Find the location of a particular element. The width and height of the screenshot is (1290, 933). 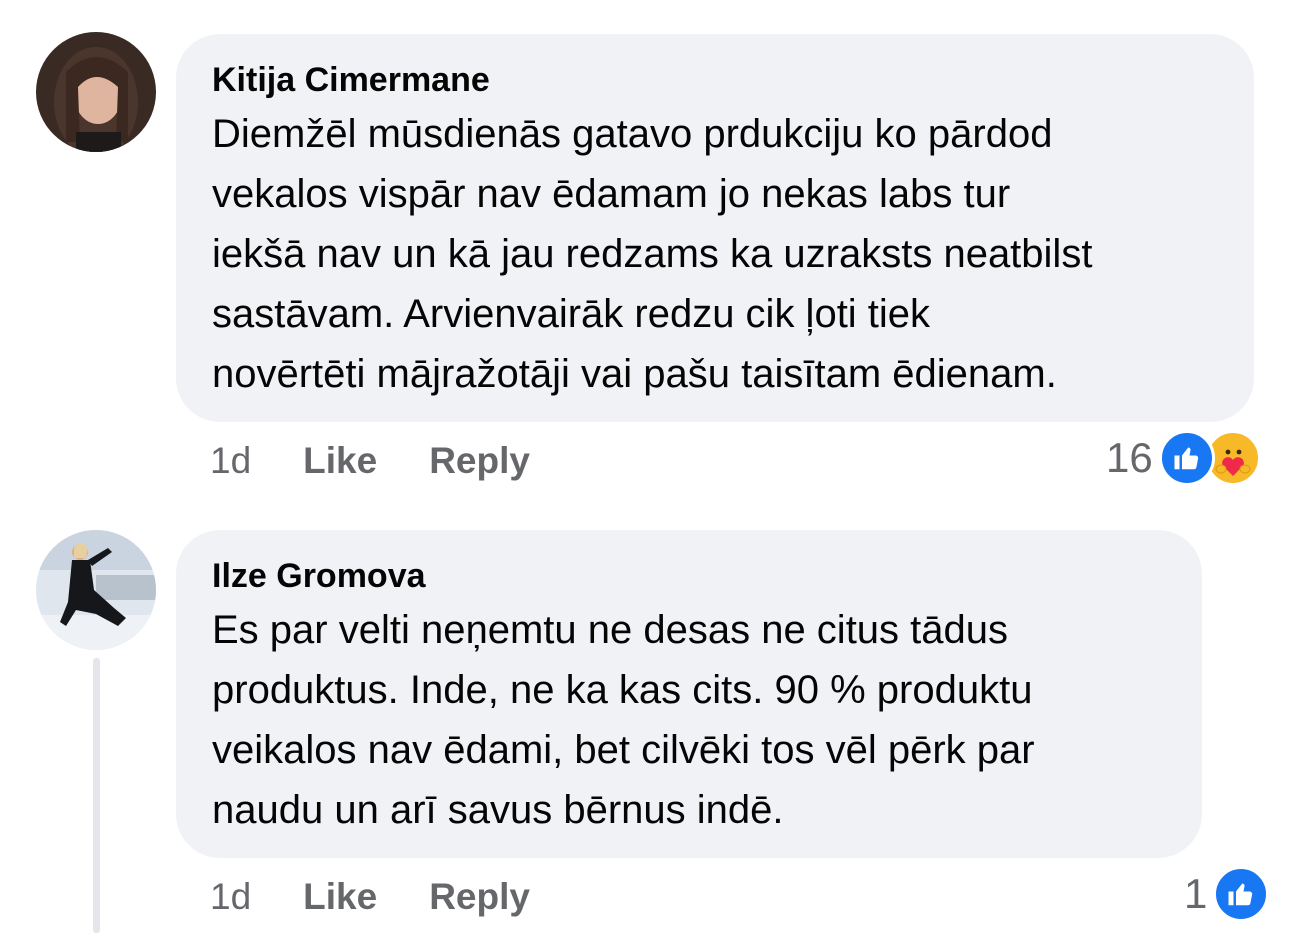

reaction-count: 1 is located at coordinates (1196, 893).